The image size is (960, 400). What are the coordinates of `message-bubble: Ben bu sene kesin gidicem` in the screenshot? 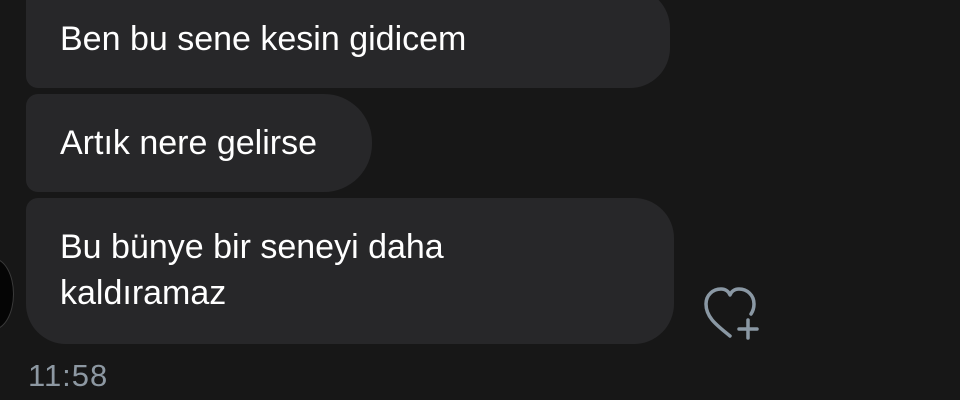 It's located at (348, 44).